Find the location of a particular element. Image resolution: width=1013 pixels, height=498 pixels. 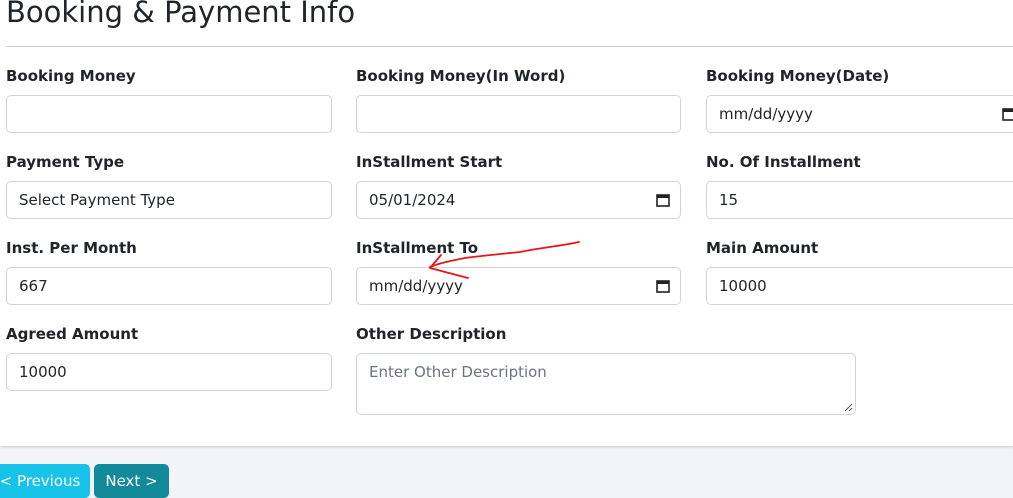

other-description-label: Other Description is located at coordinates (431, 334).